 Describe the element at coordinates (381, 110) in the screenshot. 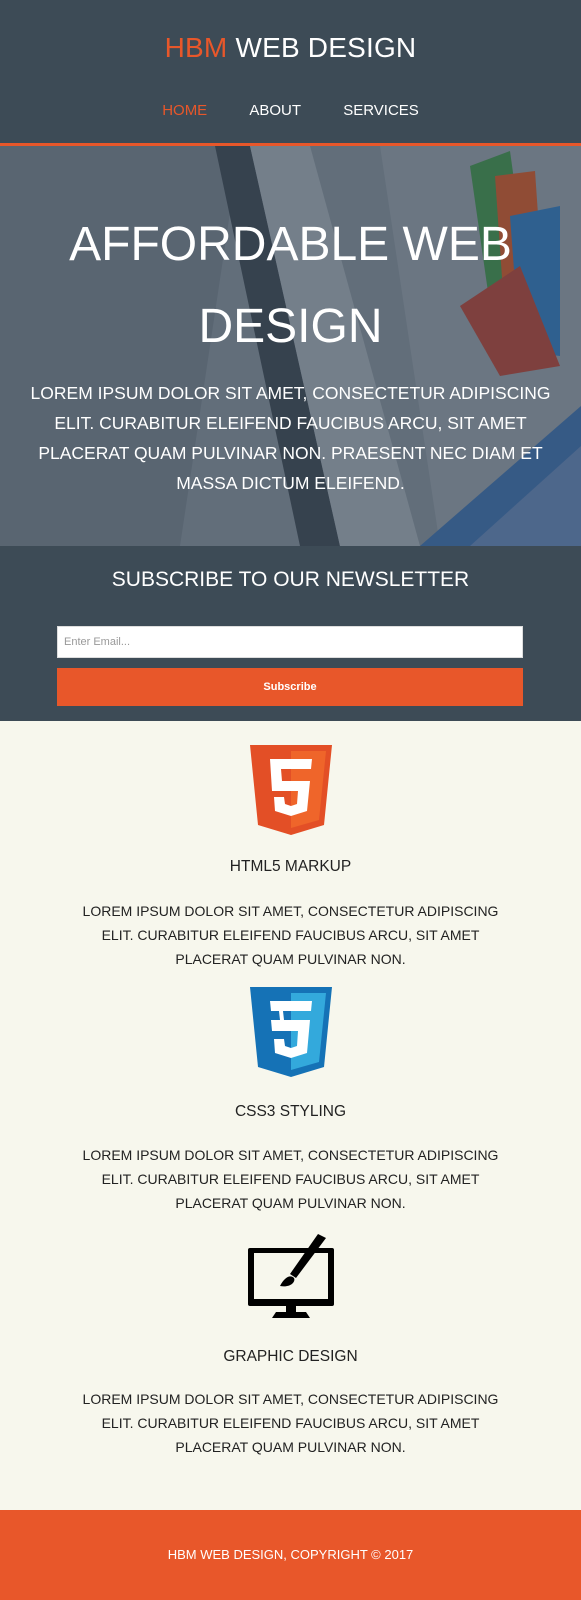

I see `nav-services-link: SERVICES` at that location.